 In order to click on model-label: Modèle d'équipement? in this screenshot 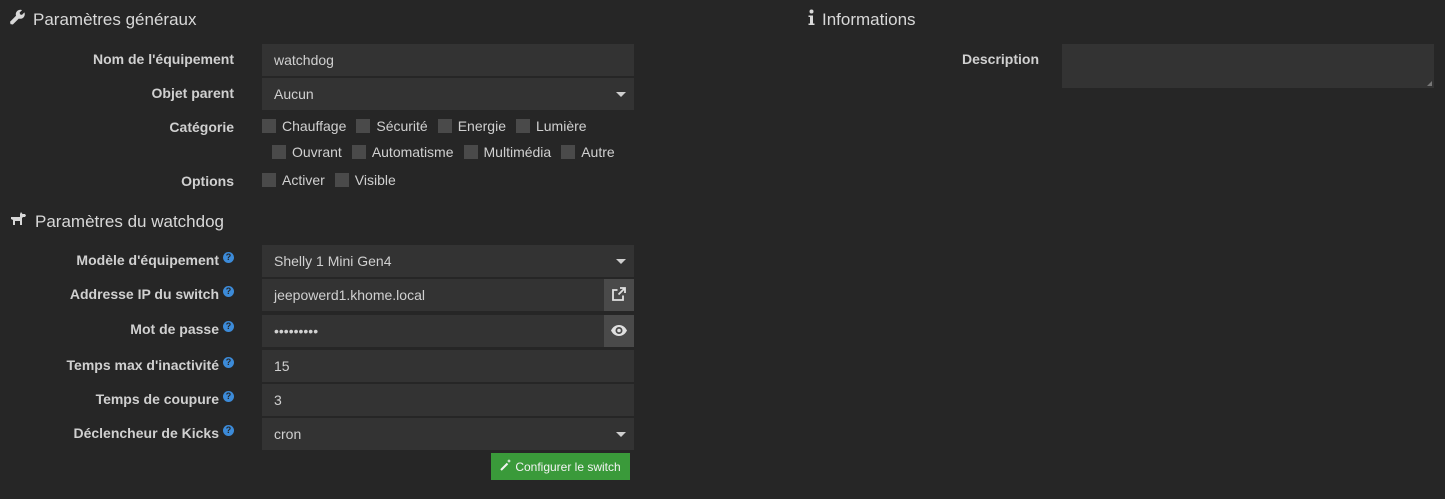, I will do `click(155, 260)`.